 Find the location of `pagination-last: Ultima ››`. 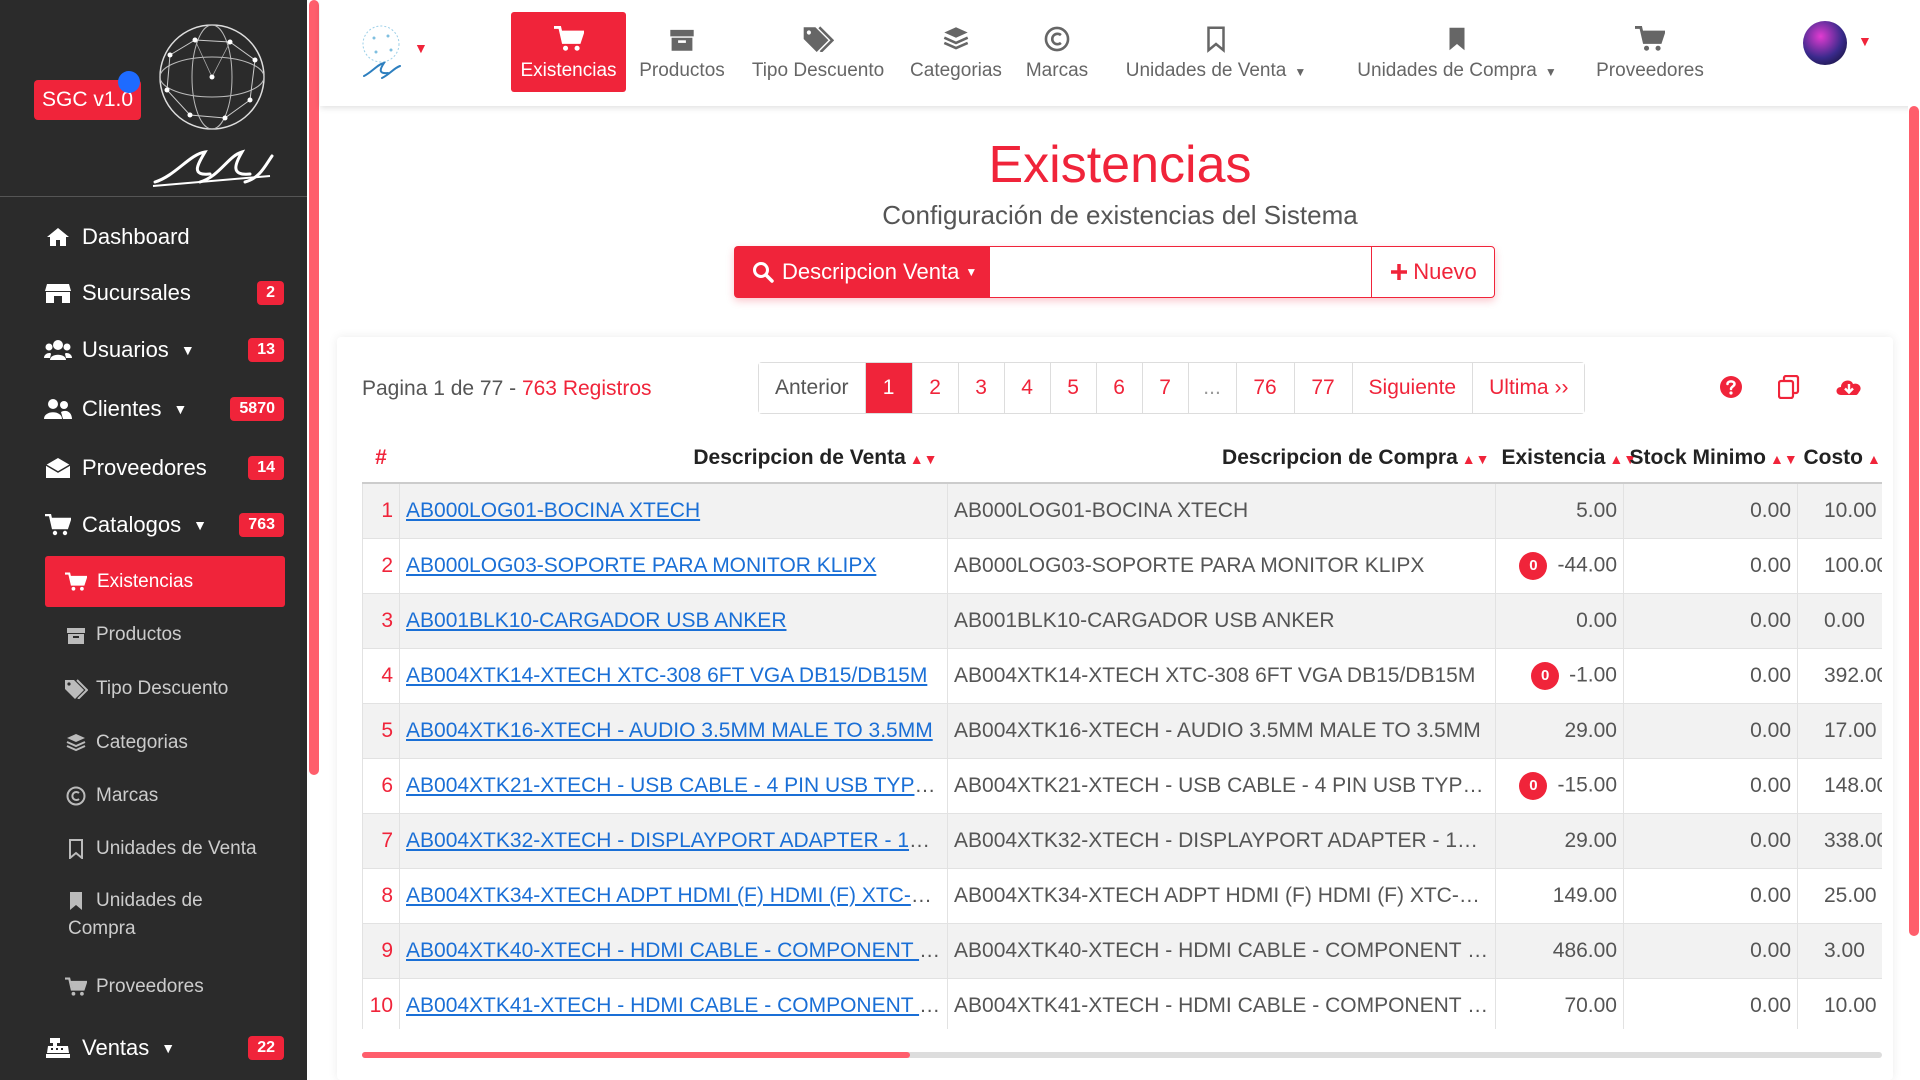

pagination-last: Ultima ›› is located at coordinates (1528, 388).